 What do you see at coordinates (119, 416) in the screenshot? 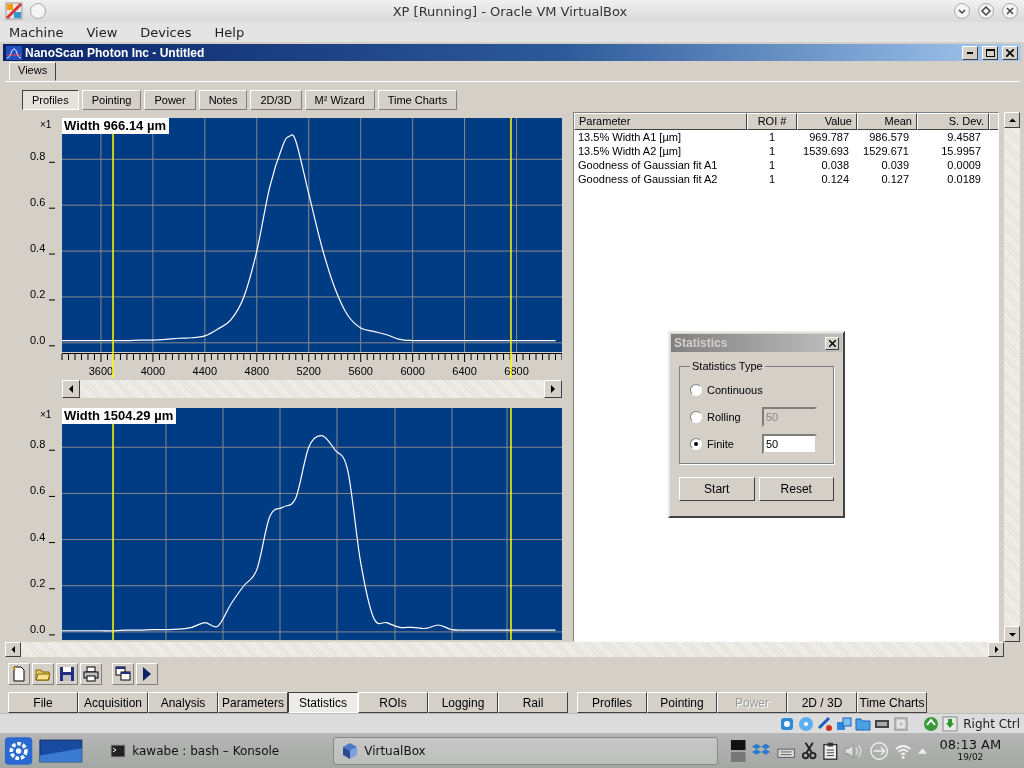
I see `chart-title: Width 1504.29 µm` at bounding box center [119, 416].